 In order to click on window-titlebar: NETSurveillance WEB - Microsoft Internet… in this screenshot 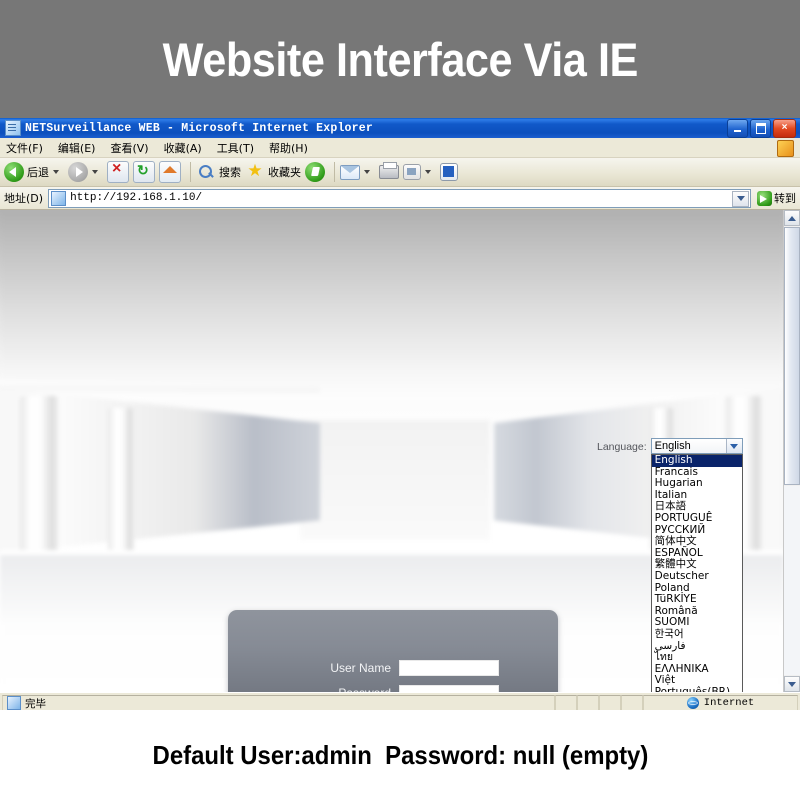, I will do `click(400, 128)`.